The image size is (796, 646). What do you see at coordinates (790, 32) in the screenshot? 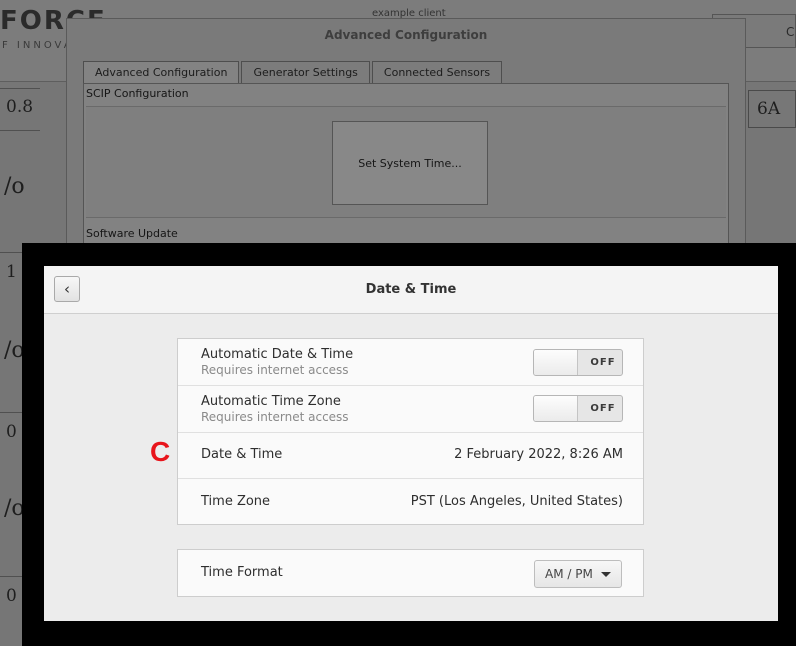
I see `background-right-label: C` at bounding box center [790, 32].